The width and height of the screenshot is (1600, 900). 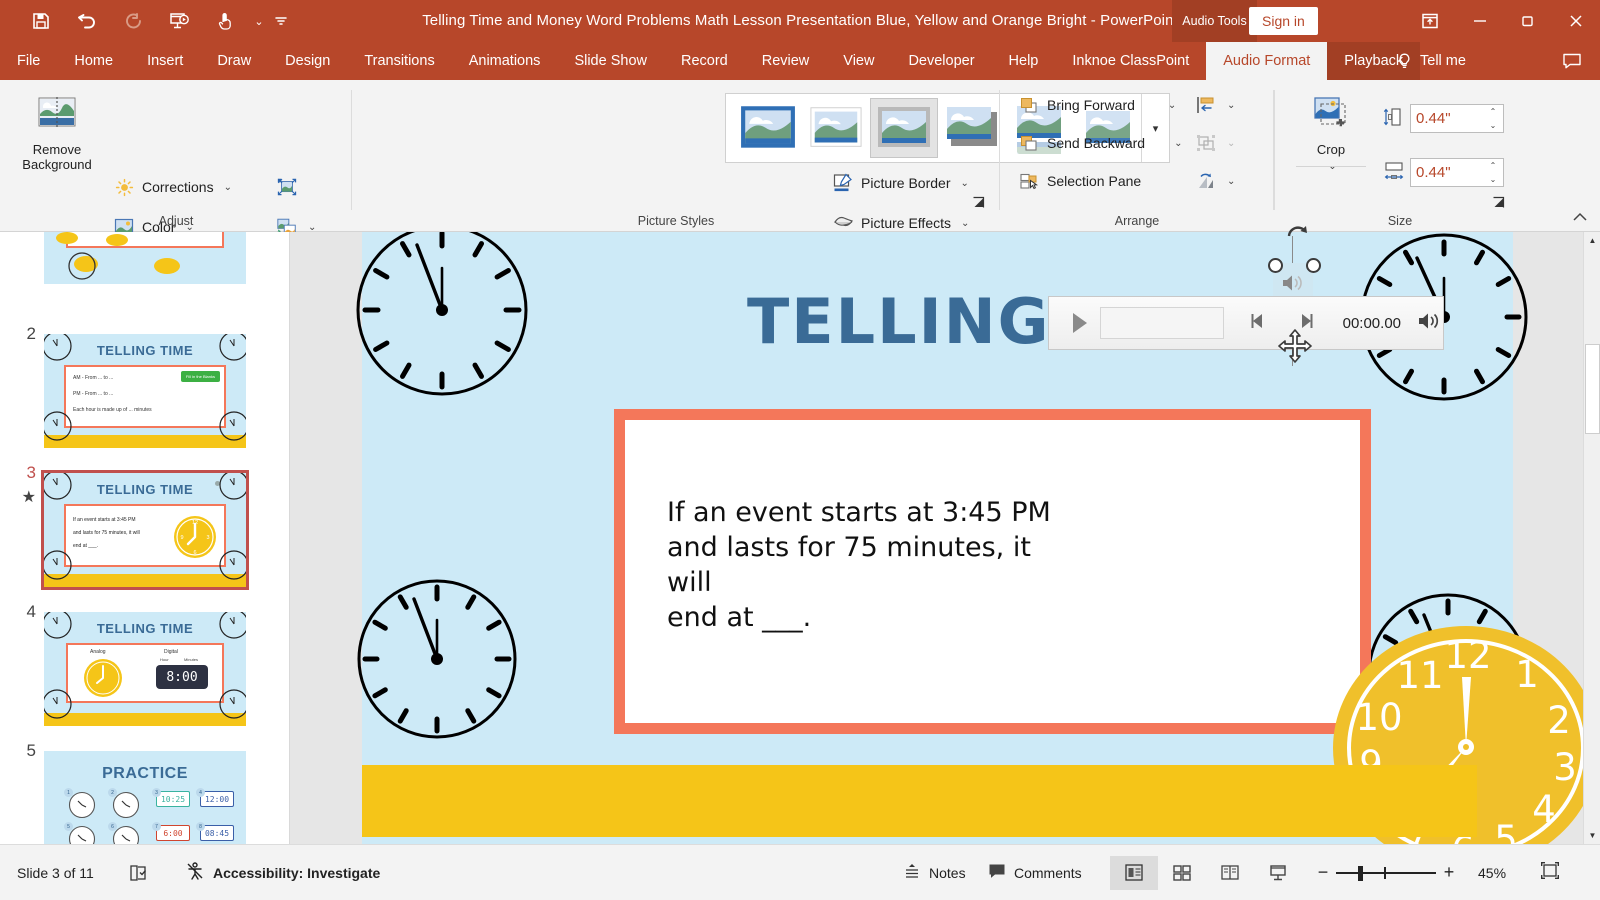 What do you see at coordinates (1480, 21) in the screenshot?
I see `minimize-button` at bounding box center [1480, 21].